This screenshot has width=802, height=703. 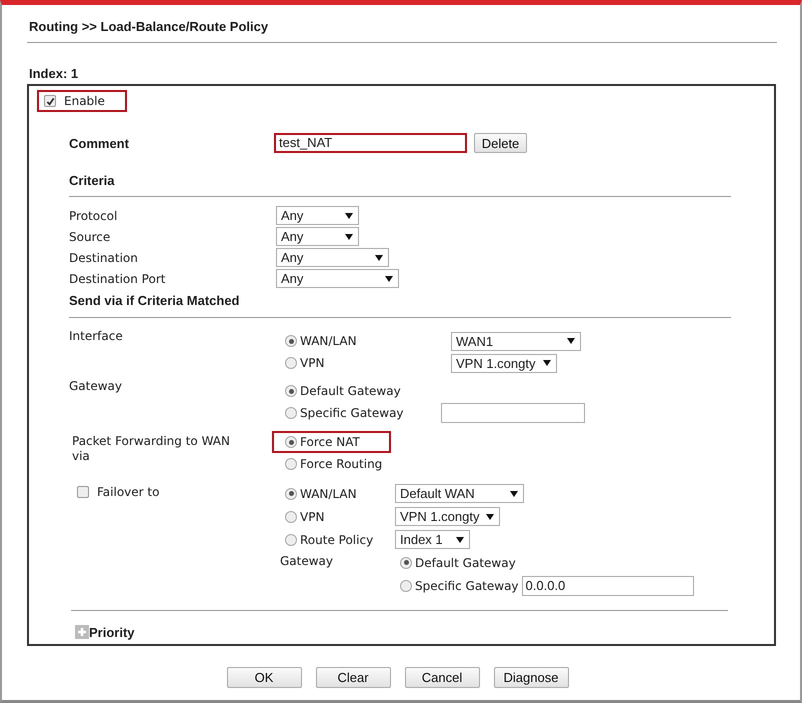 I want to click on input-field: 0.0.0.0, so click(x=608, y=586).